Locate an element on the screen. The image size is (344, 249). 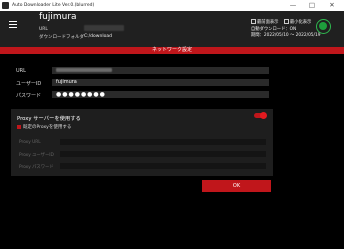
proxy-url-input is located at coordinates (163, 142).